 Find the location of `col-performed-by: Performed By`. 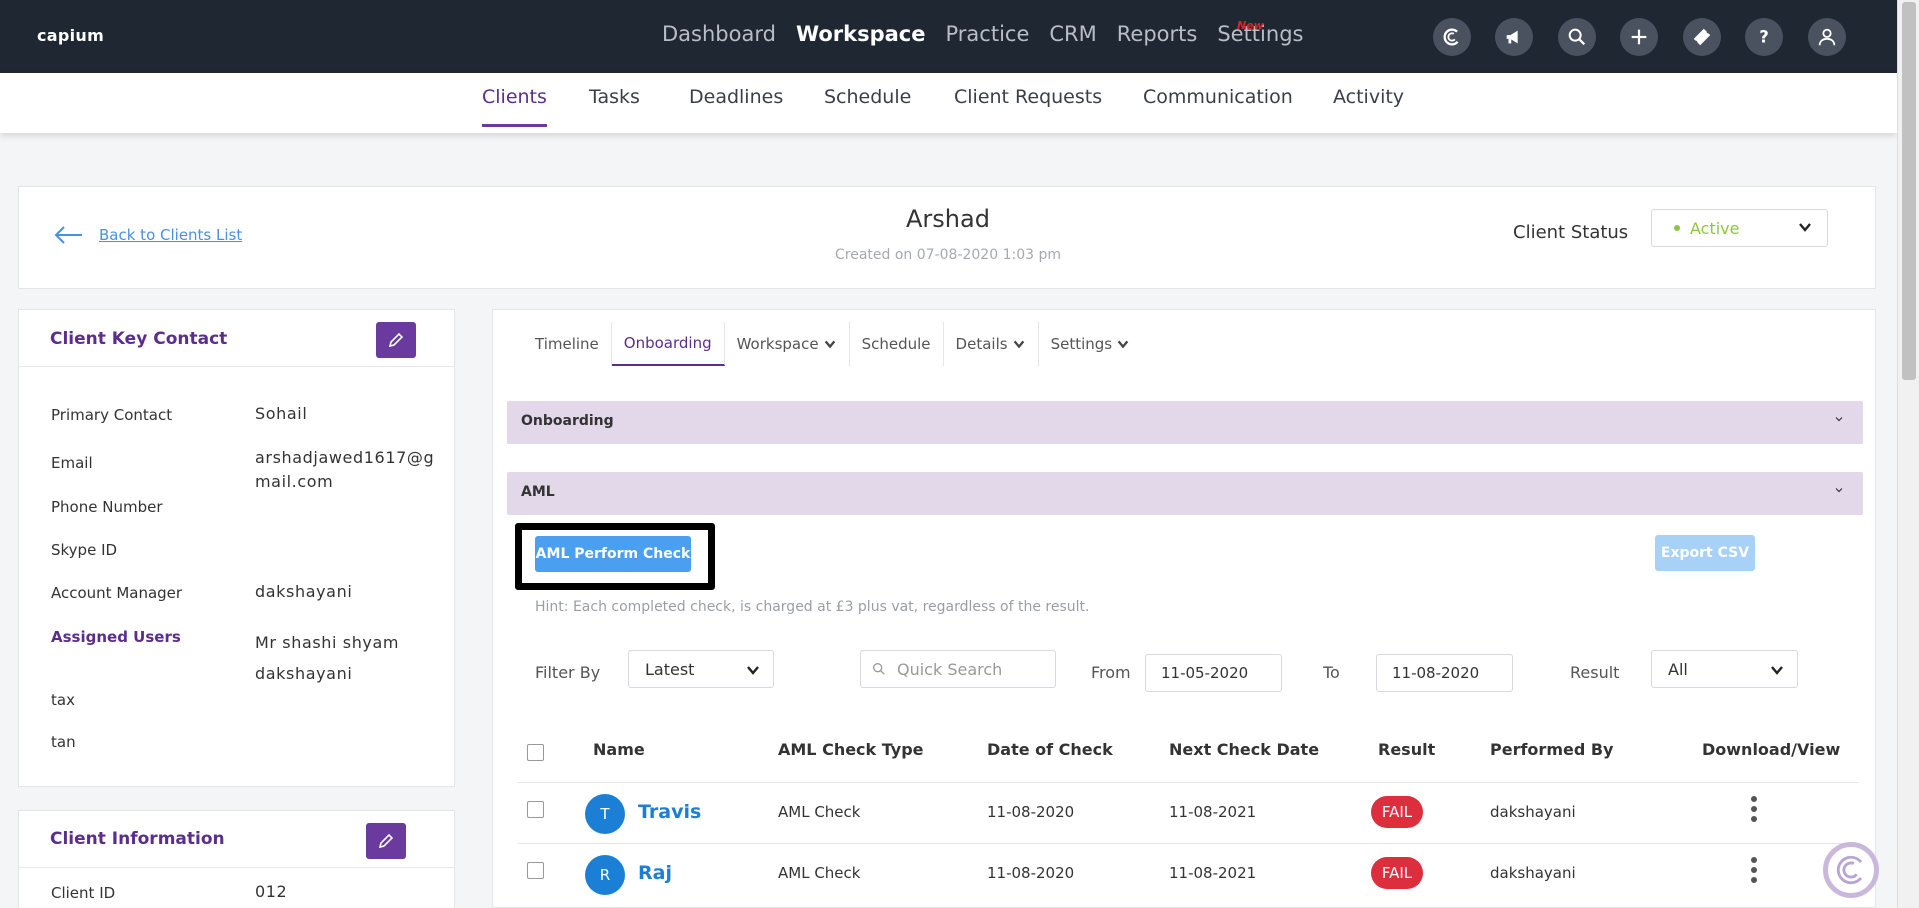

col-performed-by: Performed By is located at coordinates (1551, 749).